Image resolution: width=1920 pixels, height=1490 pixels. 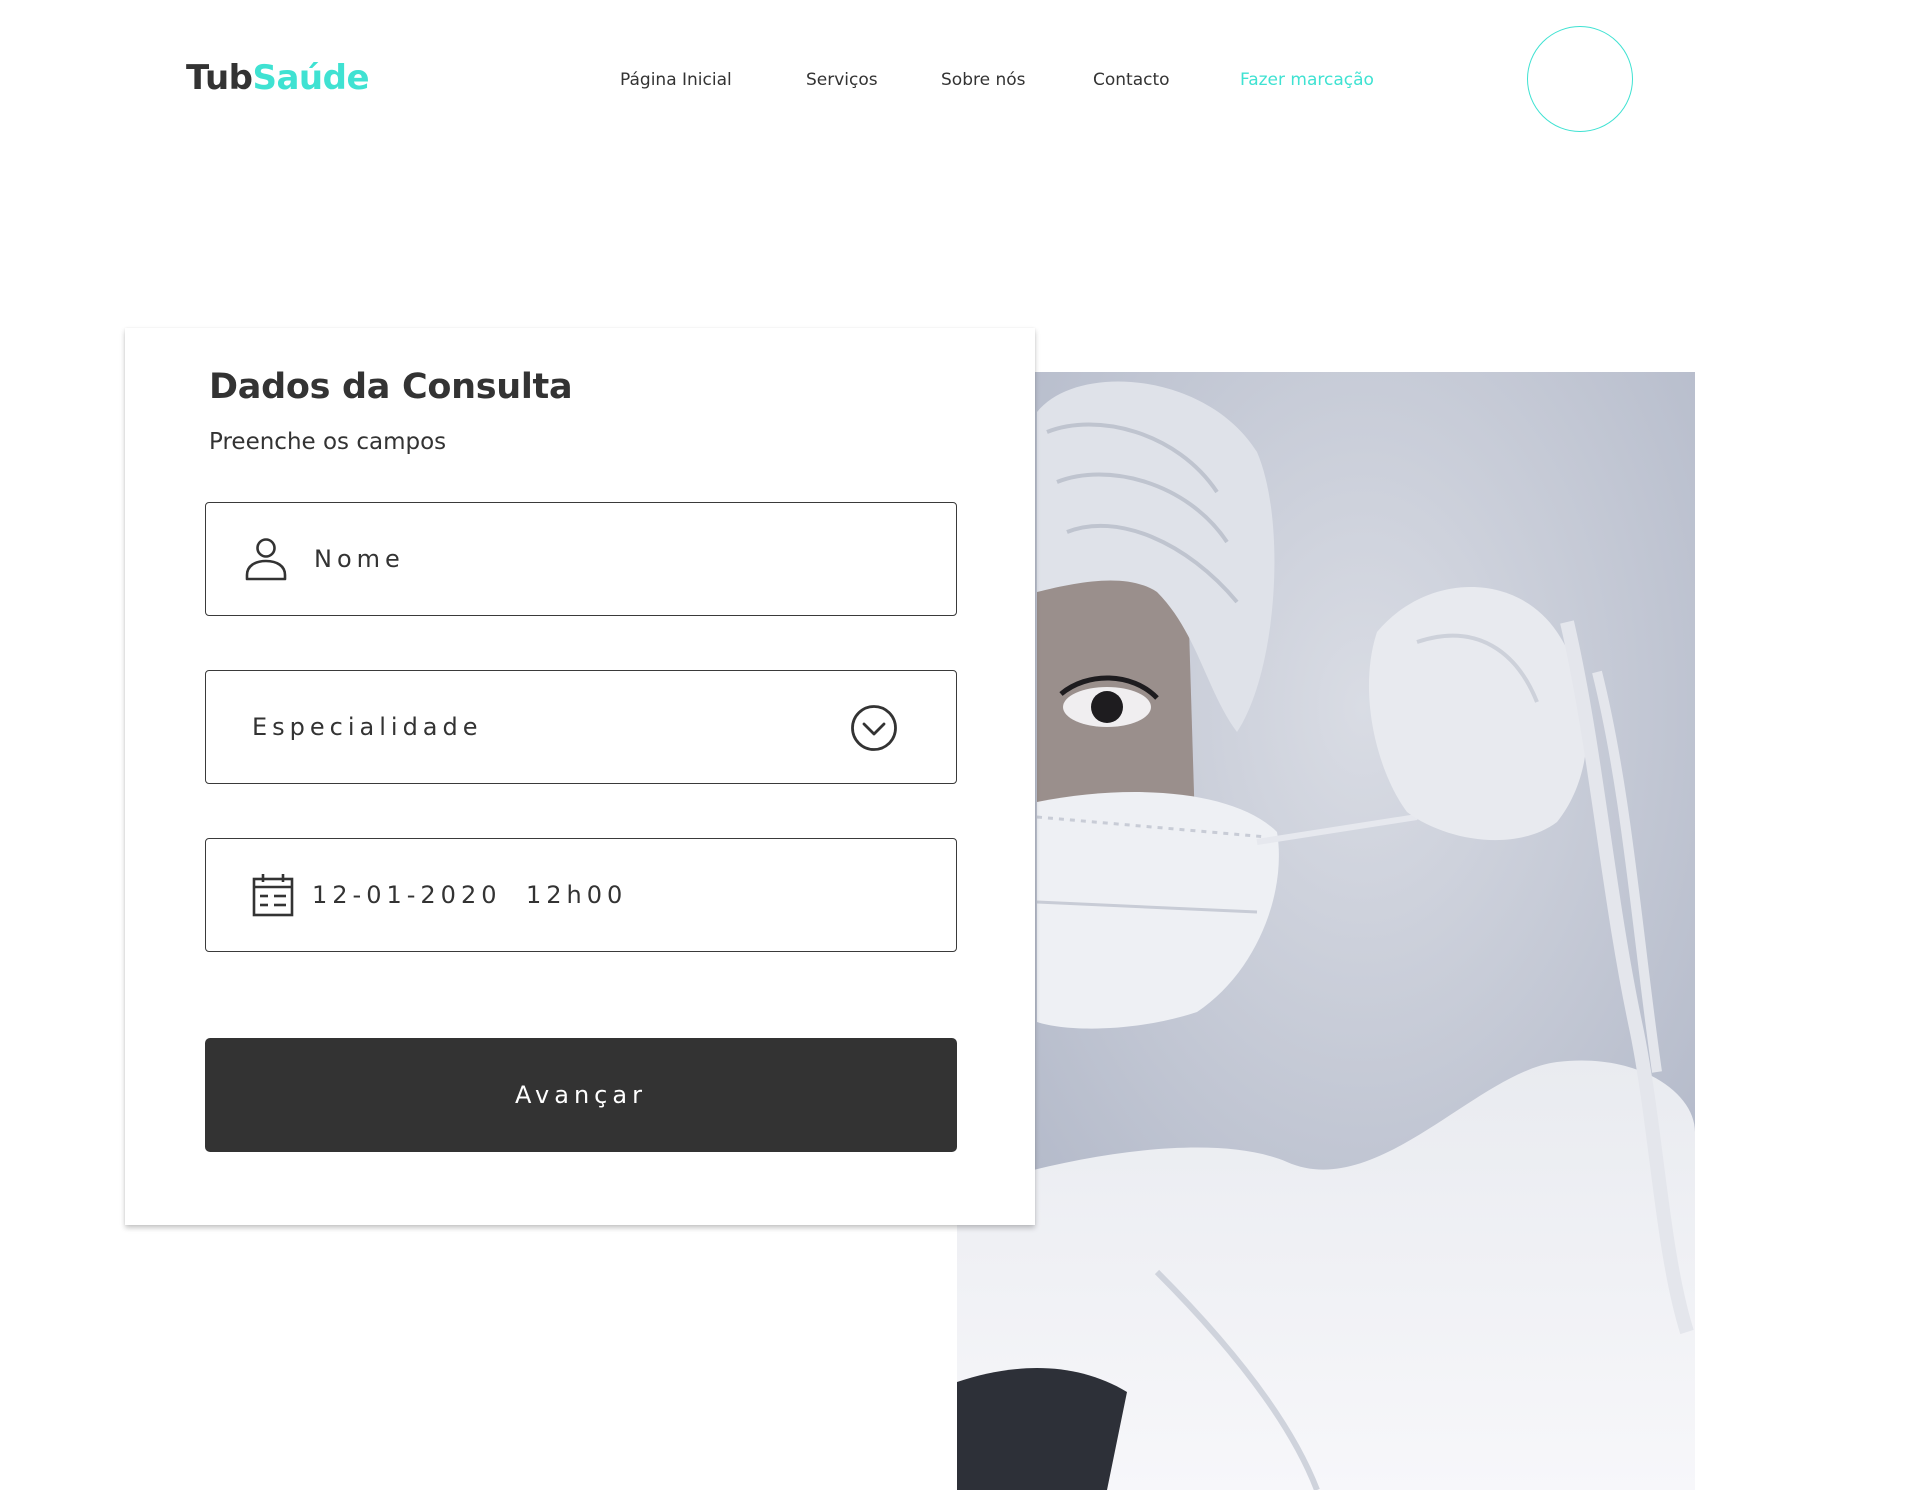 I want to click on nav-link-home: Página Inicial, so click(x=676, y=80).